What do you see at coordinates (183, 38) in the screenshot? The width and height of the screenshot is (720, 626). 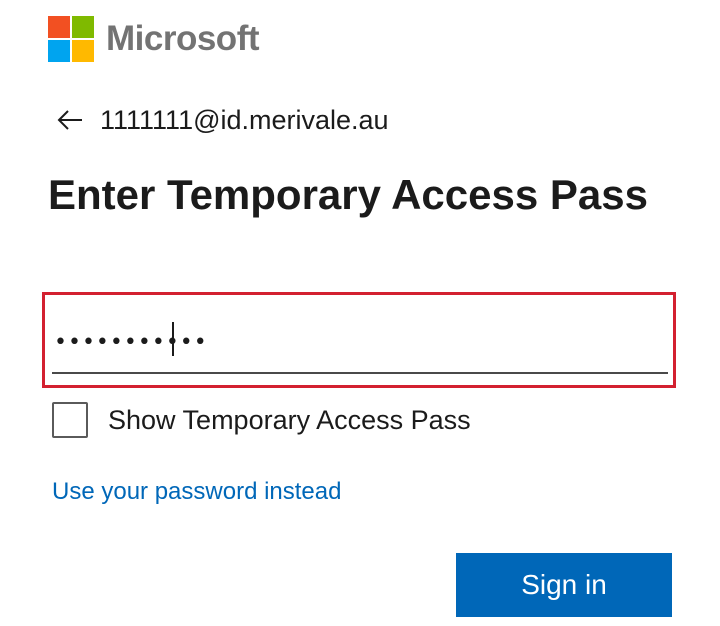 I see `brand-name: Microsoft` at bounding box center [183, 38].